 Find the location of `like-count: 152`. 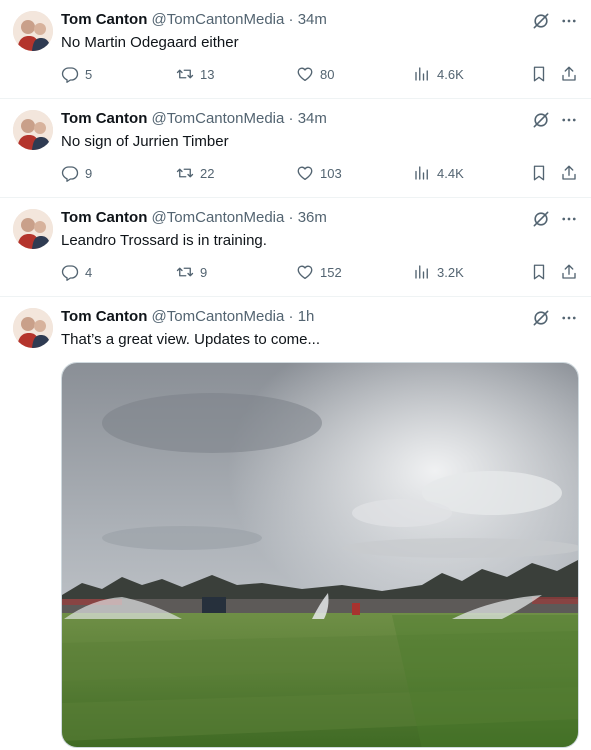

like-count: 152 is located at coordinates (331, 272).